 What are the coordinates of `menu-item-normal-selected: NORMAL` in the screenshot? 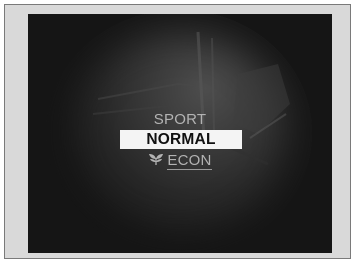 It's located at (181, 139).